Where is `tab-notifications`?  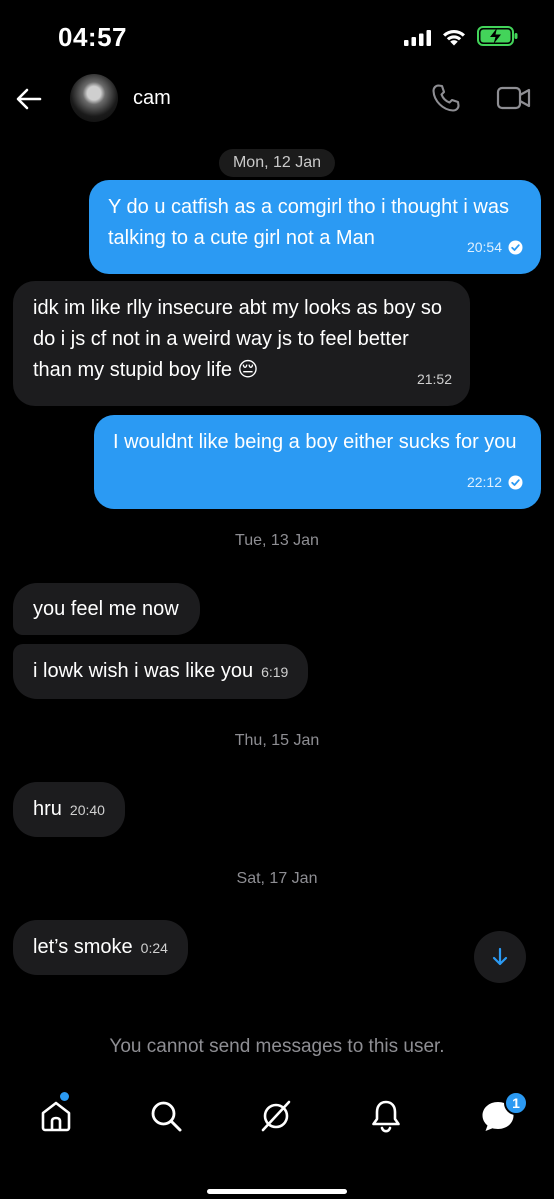
tab-notifications is located at coordinates (386, 1116).